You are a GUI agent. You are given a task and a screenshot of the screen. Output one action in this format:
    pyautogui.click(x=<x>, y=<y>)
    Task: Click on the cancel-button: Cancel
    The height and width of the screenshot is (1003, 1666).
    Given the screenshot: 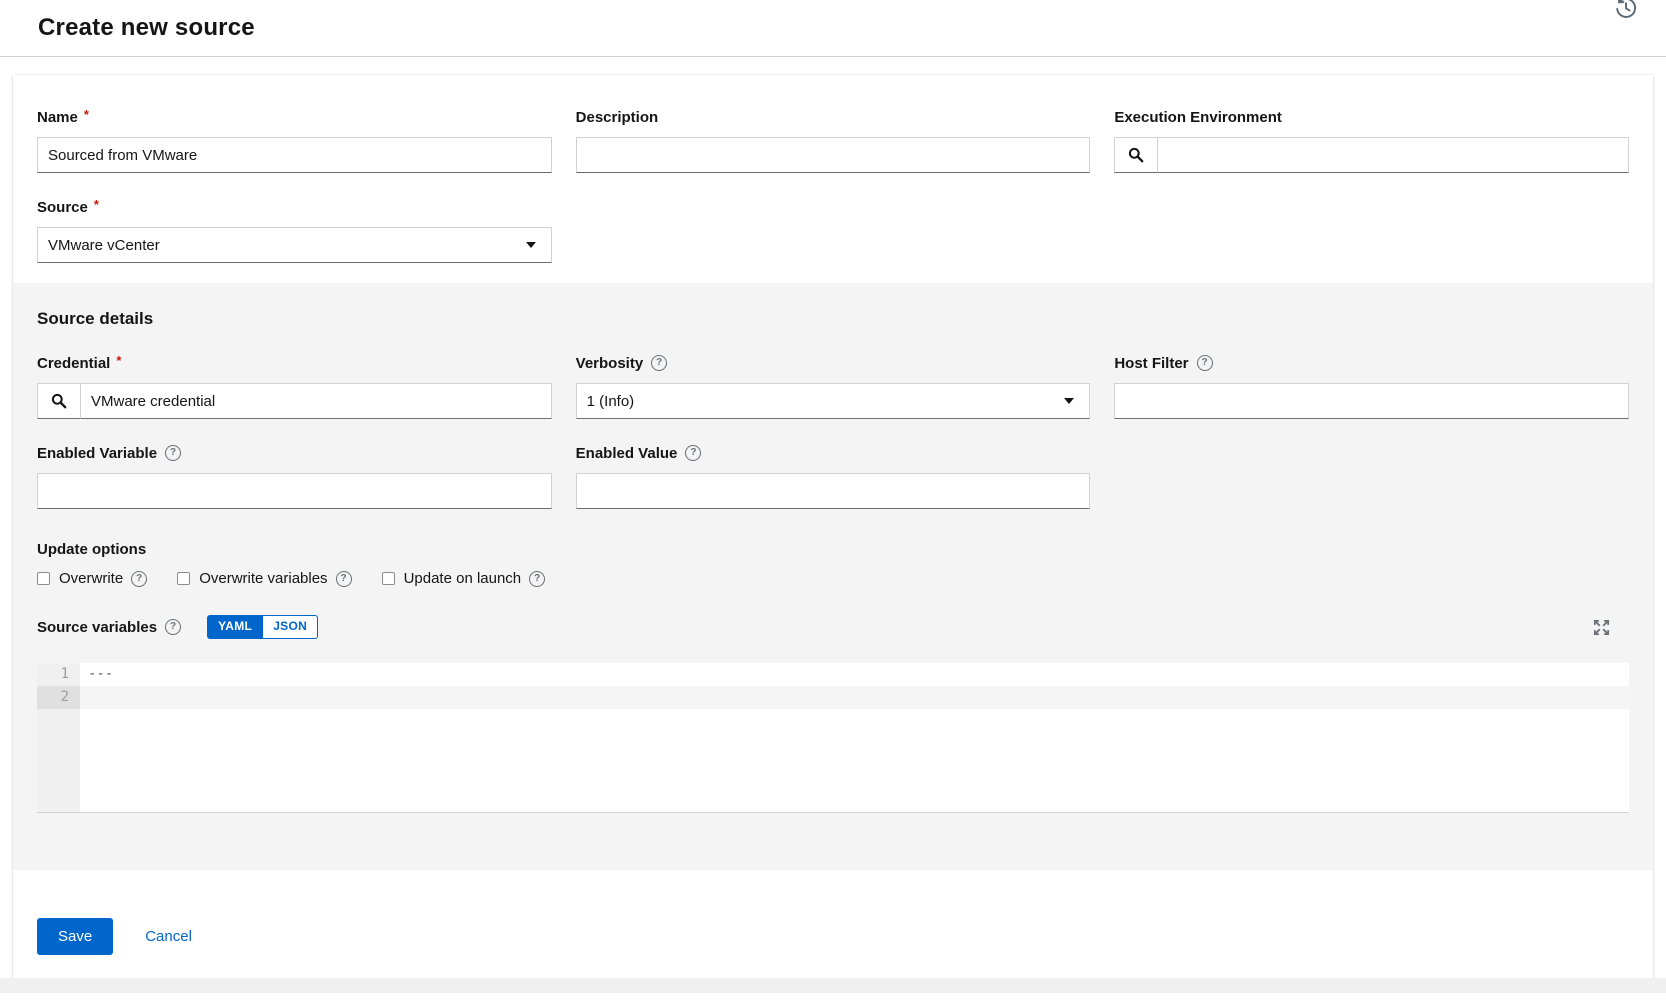 What is the action you would take?
    pyautogui.click(x=168, y=936)
    